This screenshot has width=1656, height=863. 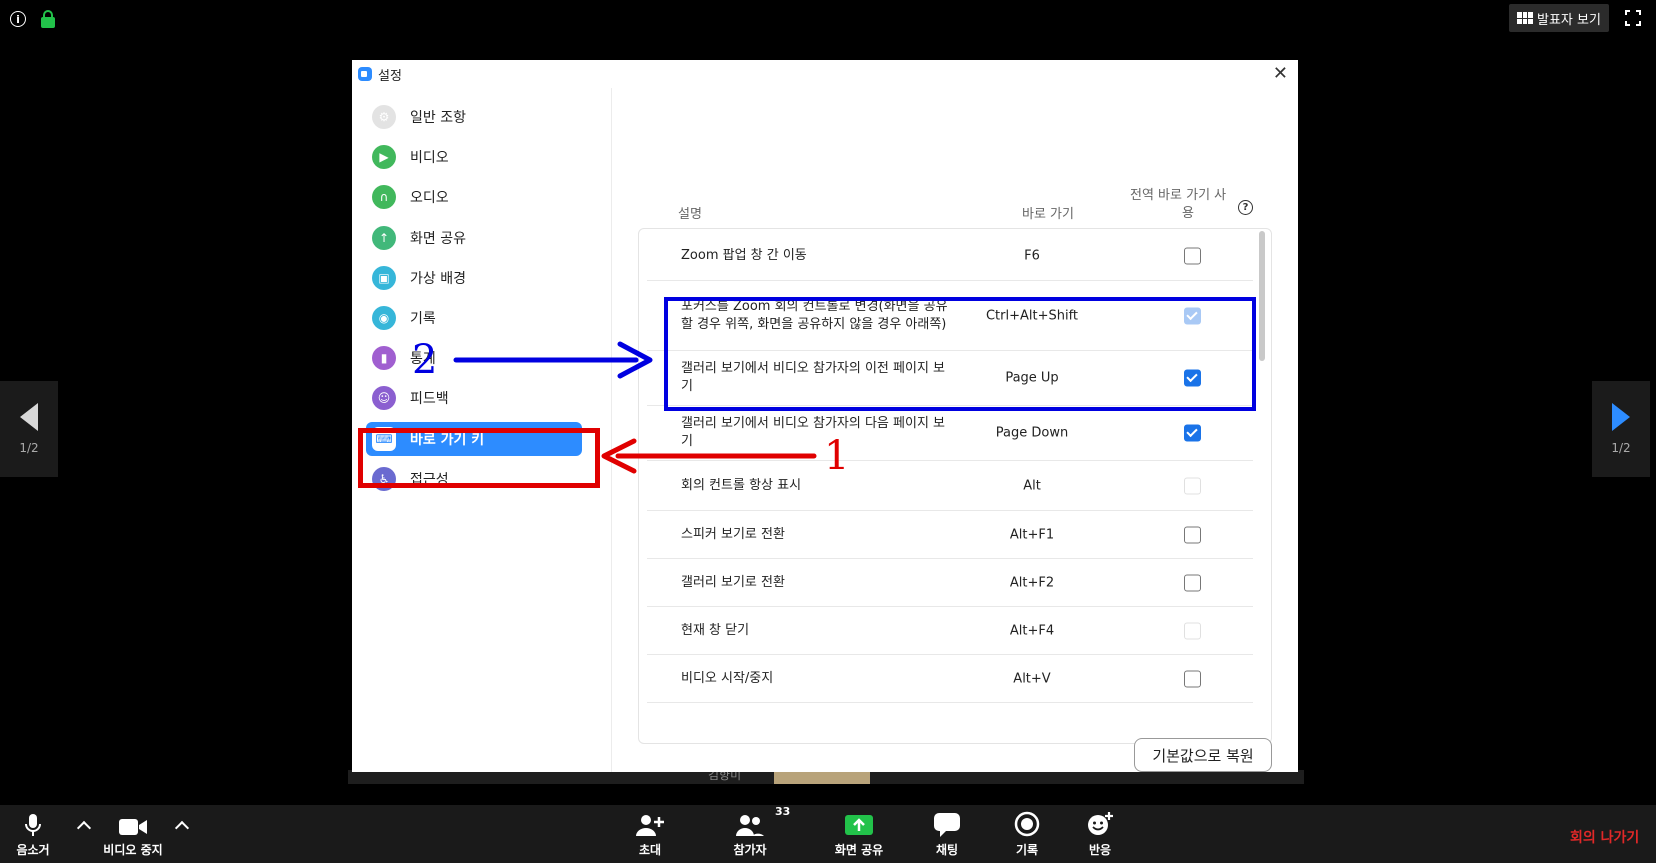 I want to click on sidebar-item-video: ▶ 비디오, so click(x=474, y=157).